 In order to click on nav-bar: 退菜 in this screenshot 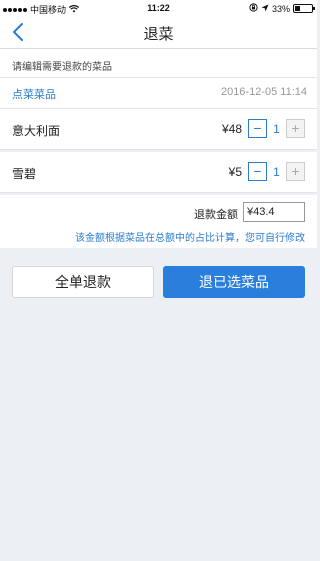, I will do `click(158, 32)`.